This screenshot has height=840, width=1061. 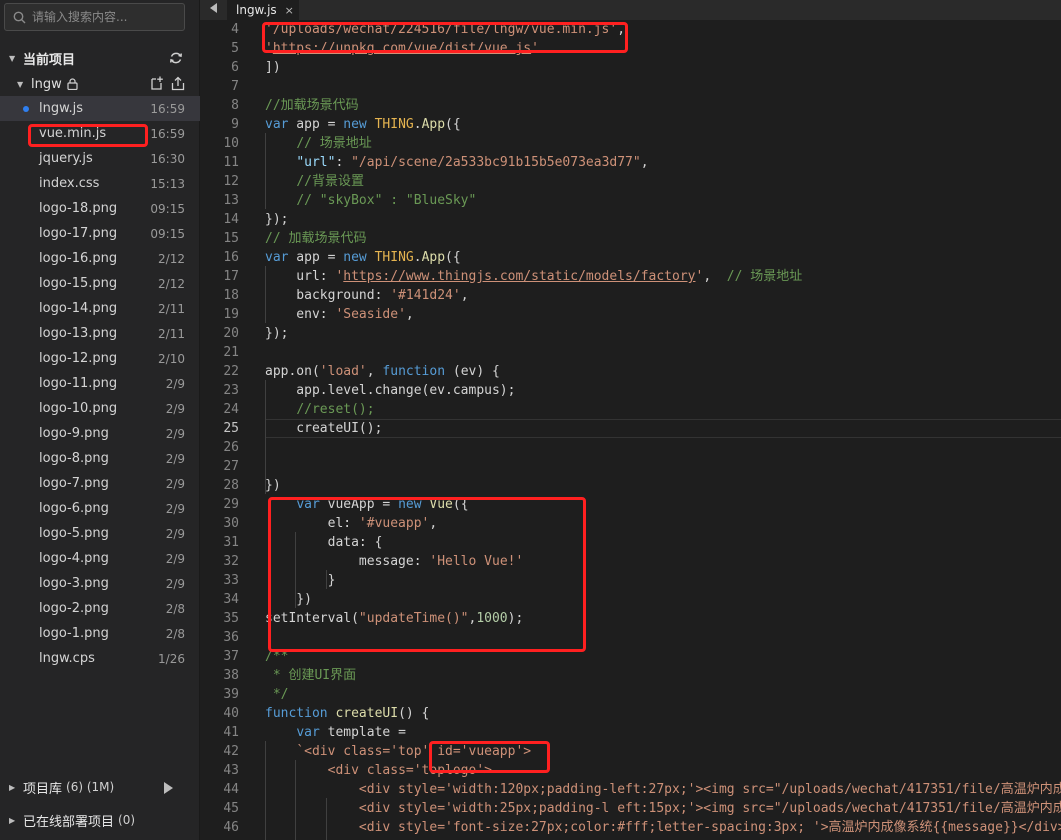 I want to click on line-number: 17, so click(x=231, y=276).